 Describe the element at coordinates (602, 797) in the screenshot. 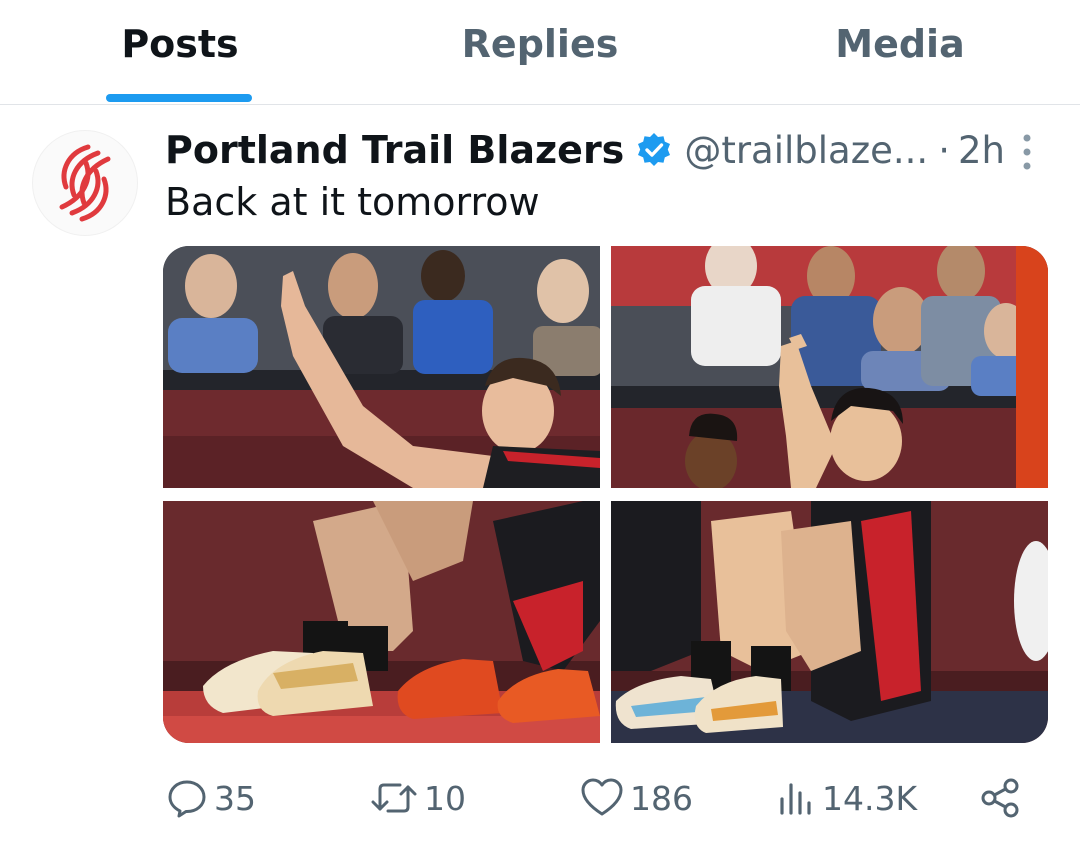

I see `heart-icon` at that location.